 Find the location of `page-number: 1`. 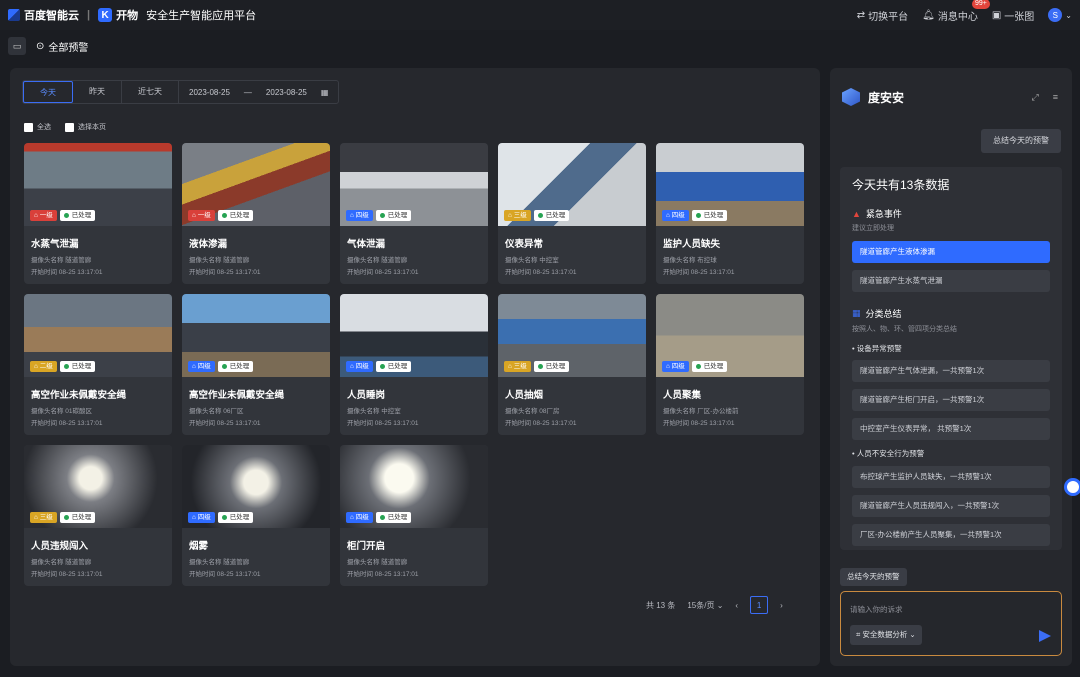

page-number: 1 is located at coordinates (759, 605).